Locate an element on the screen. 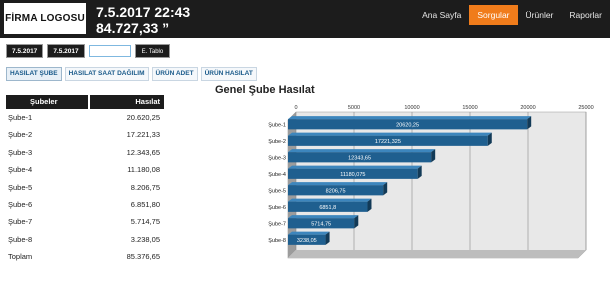  branch-revenue: 6.851,80 is located at coordinates (145, 204).